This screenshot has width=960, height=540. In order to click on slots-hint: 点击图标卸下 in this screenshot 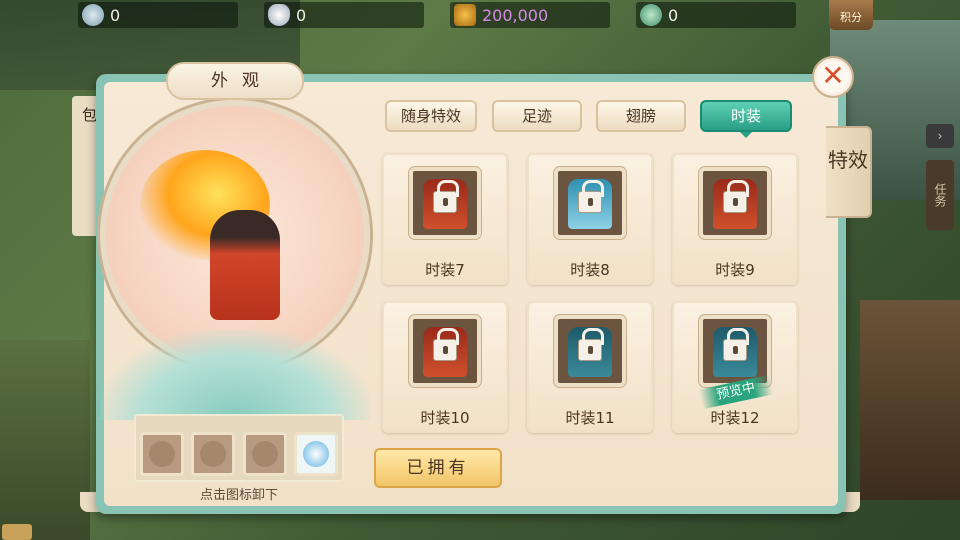, I will do `click(238, 495)`.